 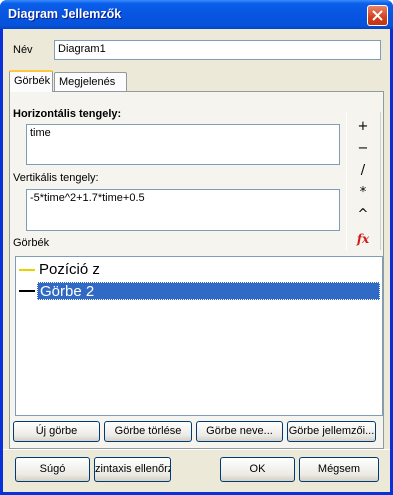 What do you see at coordinates (69, 269) in the screenshot?
I see `curve-name: Pozíció z` at bounding box center [69, 269].